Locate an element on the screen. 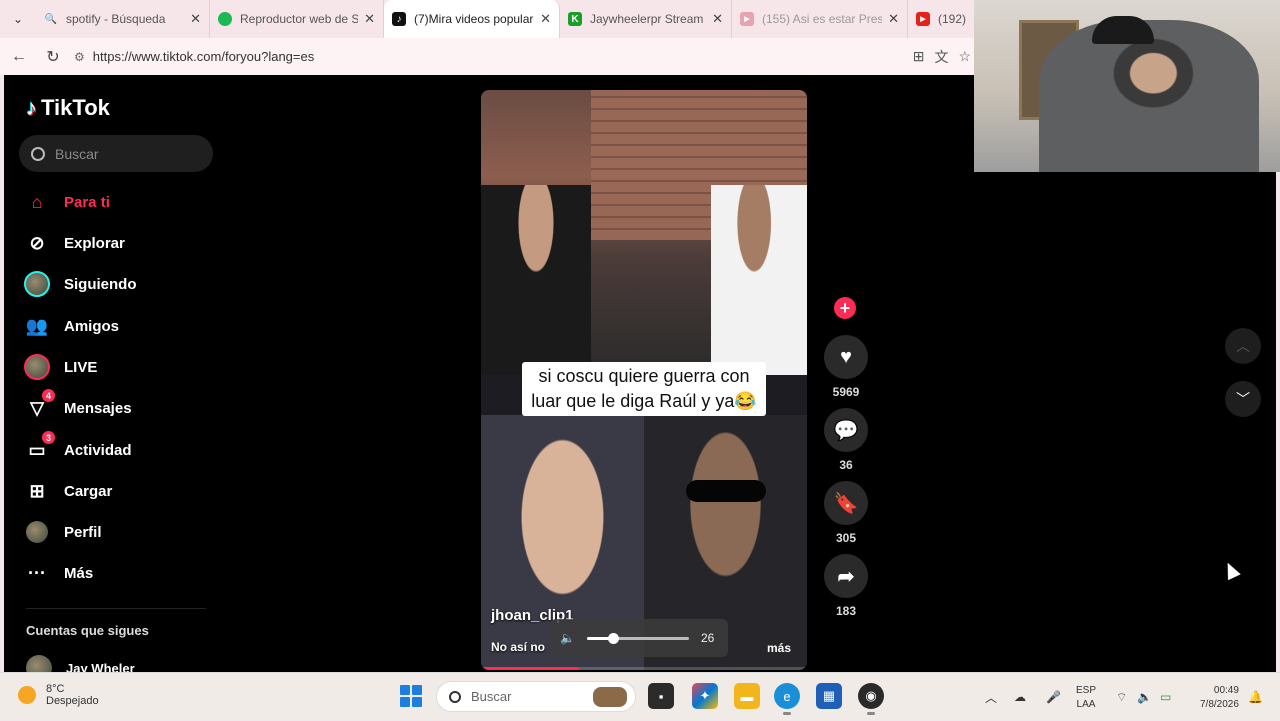  speaker-icon: 🔈 is located at coordinates (567, 638).